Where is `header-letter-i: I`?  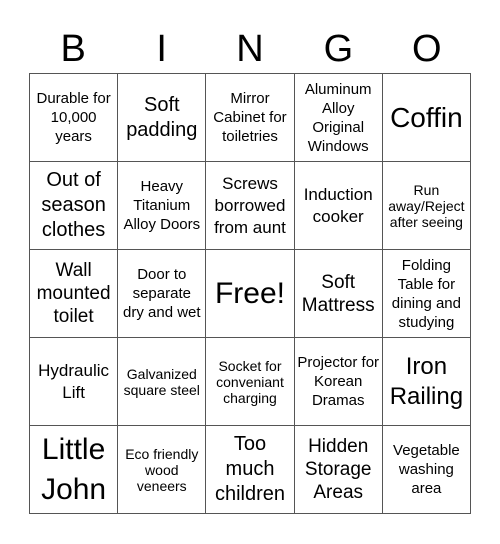 header-letter-i: I is located at coordinates (161, 49).